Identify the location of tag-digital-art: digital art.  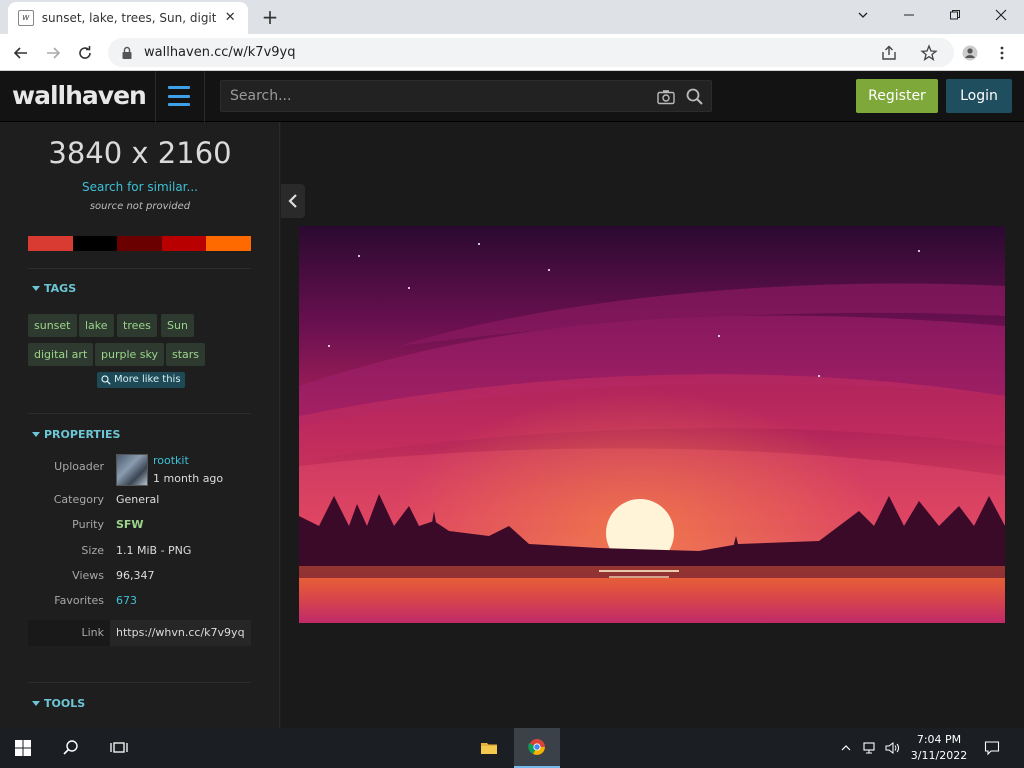
(61, 354).